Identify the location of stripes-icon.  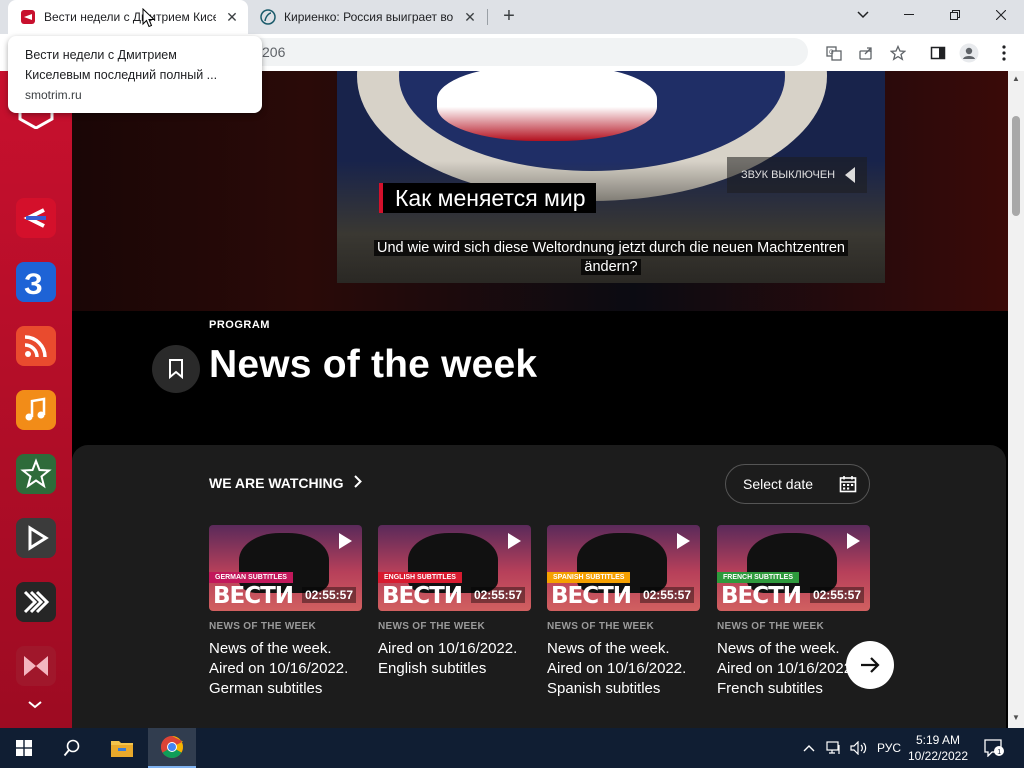
(36, 602).